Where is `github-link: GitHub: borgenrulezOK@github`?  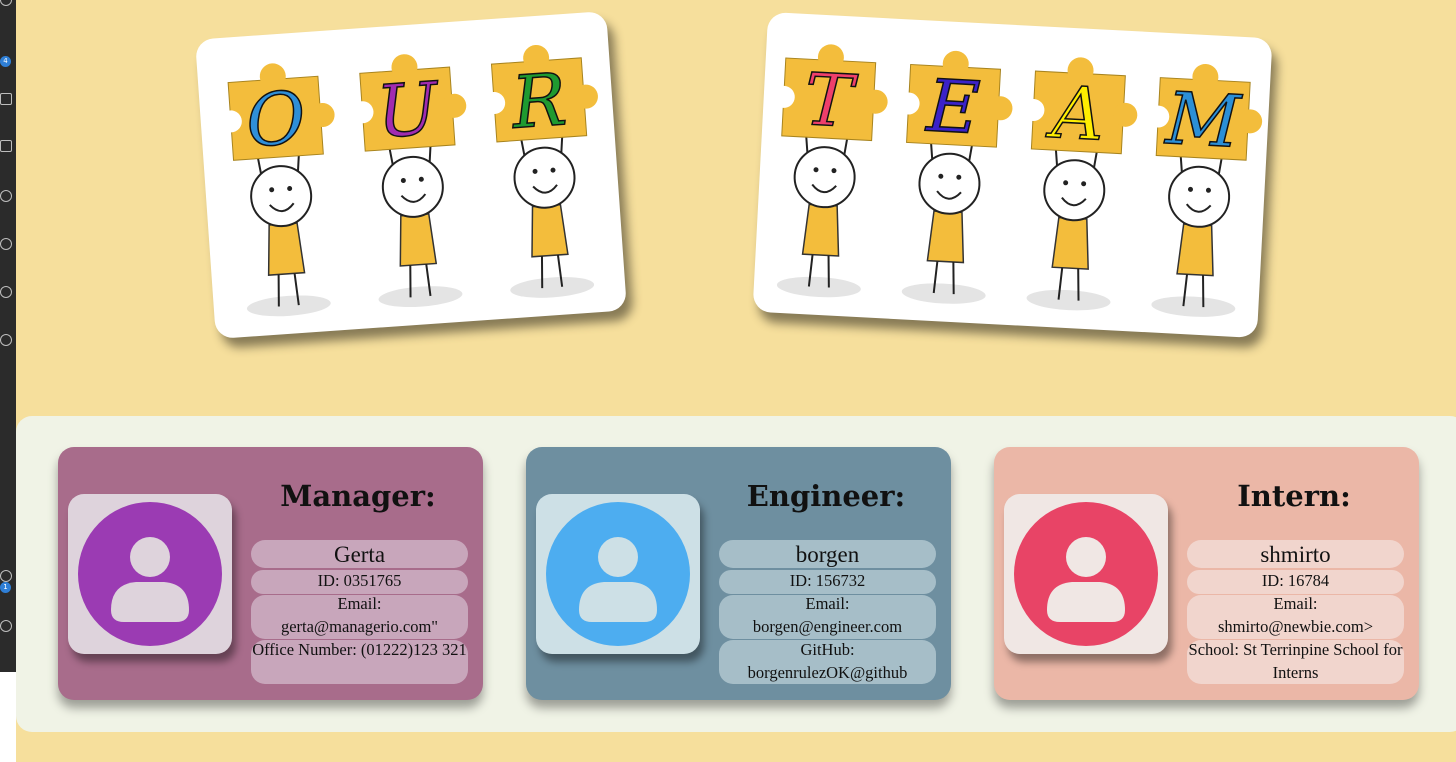 github-link: GitHub: borgenrulezOK@github is located at coordinates (827, 661).